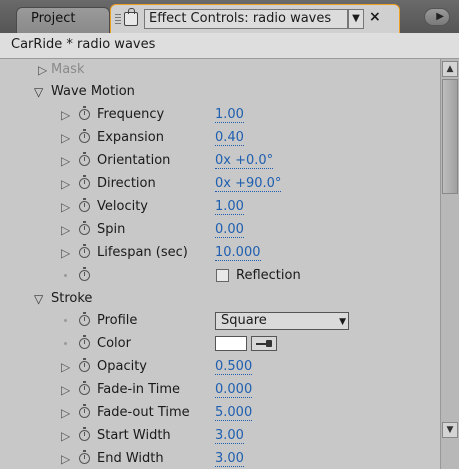 This screenshot has width=459, height=469. Describe the element at coordinates (342, 322) in the screenshot. I see `chevron-down-icon: ▼` at that location.